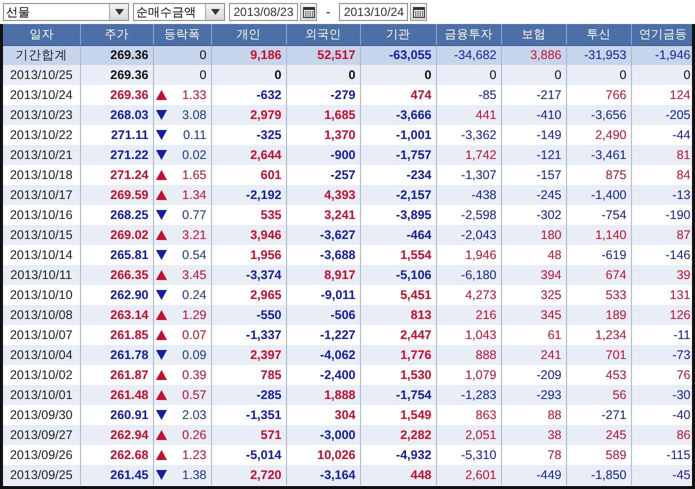 The height and width of the screenshot is (489, 695). I want to click on column-header: 개인, so click(248, 34).